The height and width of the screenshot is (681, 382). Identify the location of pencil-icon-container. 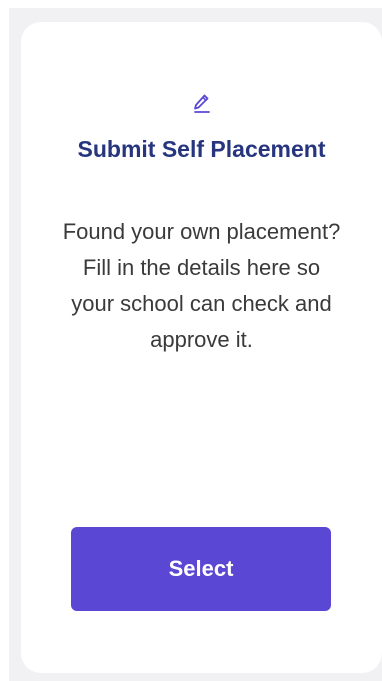
(201, 103).